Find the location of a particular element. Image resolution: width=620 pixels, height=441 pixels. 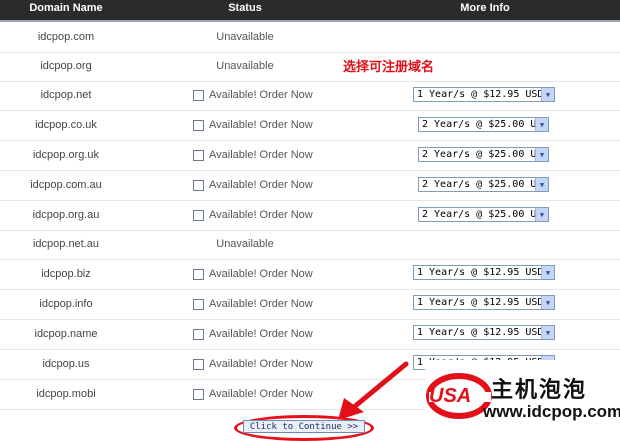

domain-name-cell: idcpop.org.au is located at coordinates (66, 215).